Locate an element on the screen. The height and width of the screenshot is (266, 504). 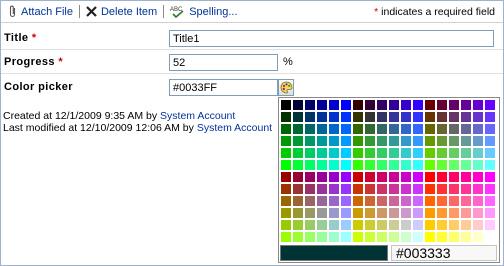
created-by-link: System Account is located at coordinates (197, 116).